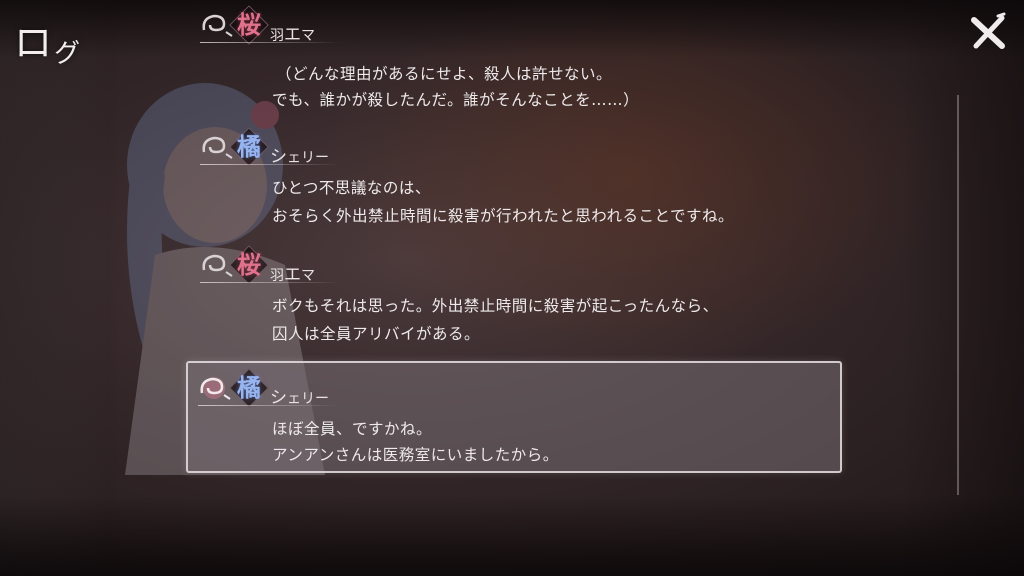  I want to click on log-title: ログ, so click(48, 40).